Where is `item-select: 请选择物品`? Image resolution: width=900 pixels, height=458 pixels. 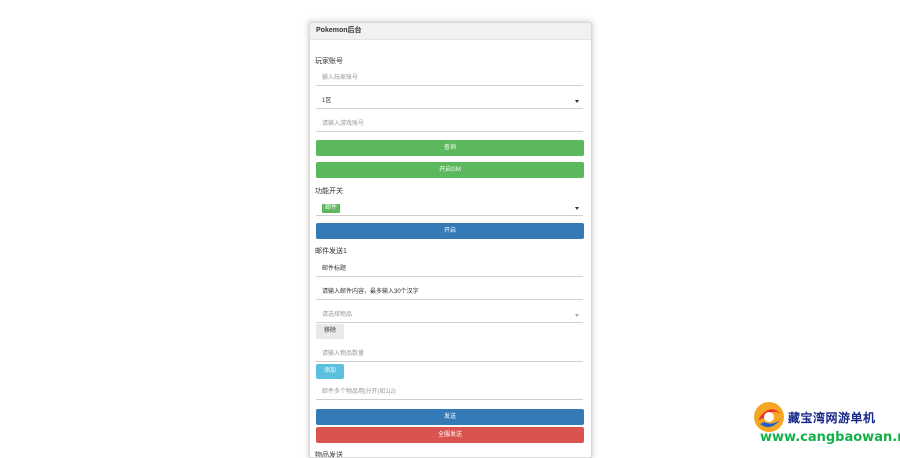 item-select: 请选择物品 is located at coordinates (449, 315).